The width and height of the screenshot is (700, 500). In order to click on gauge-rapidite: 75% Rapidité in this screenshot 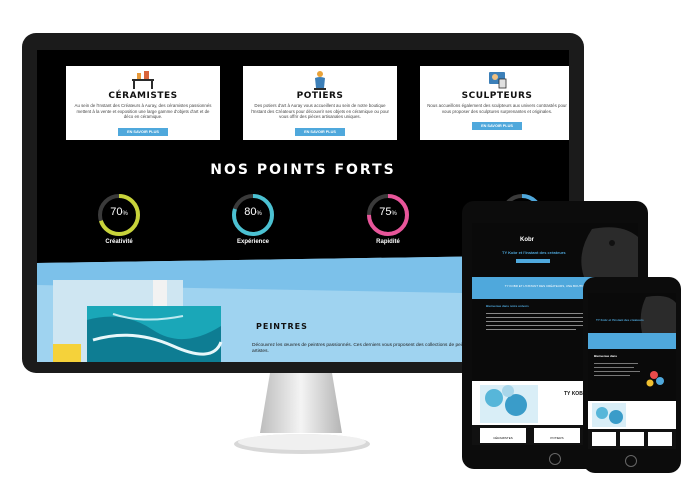, I will do `click(388, 218)`.